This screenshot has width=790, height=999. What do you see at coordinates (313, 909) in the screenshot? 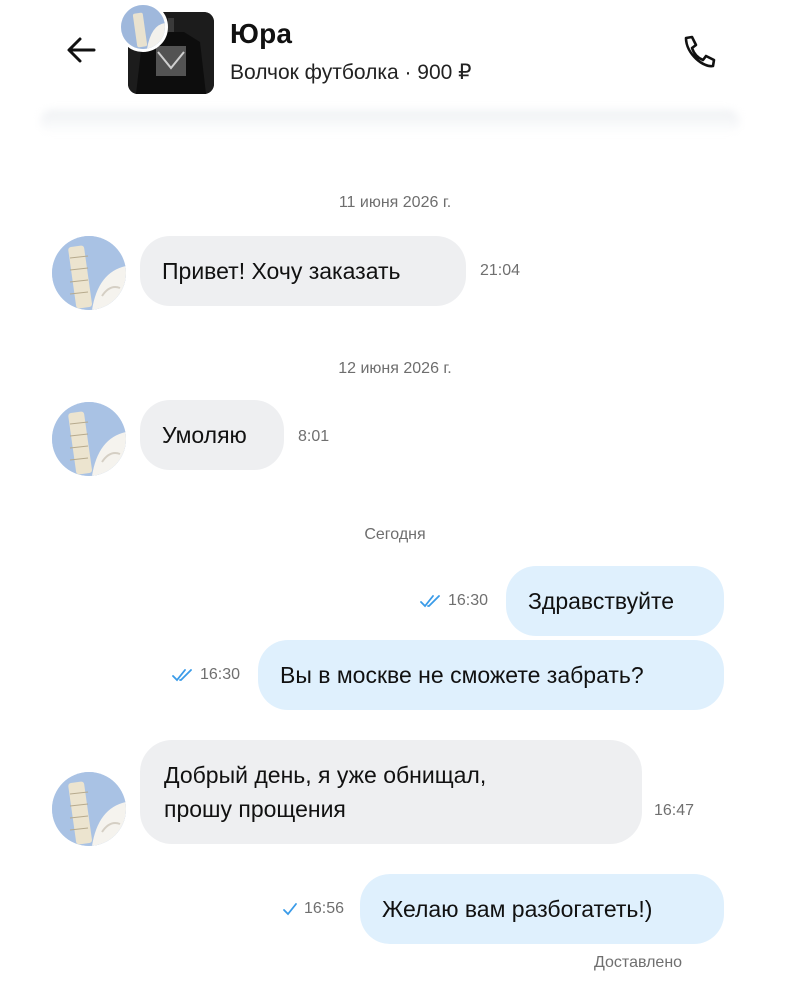
I see `message-time-with-status: 16:56` at bounding box center [313, 909].